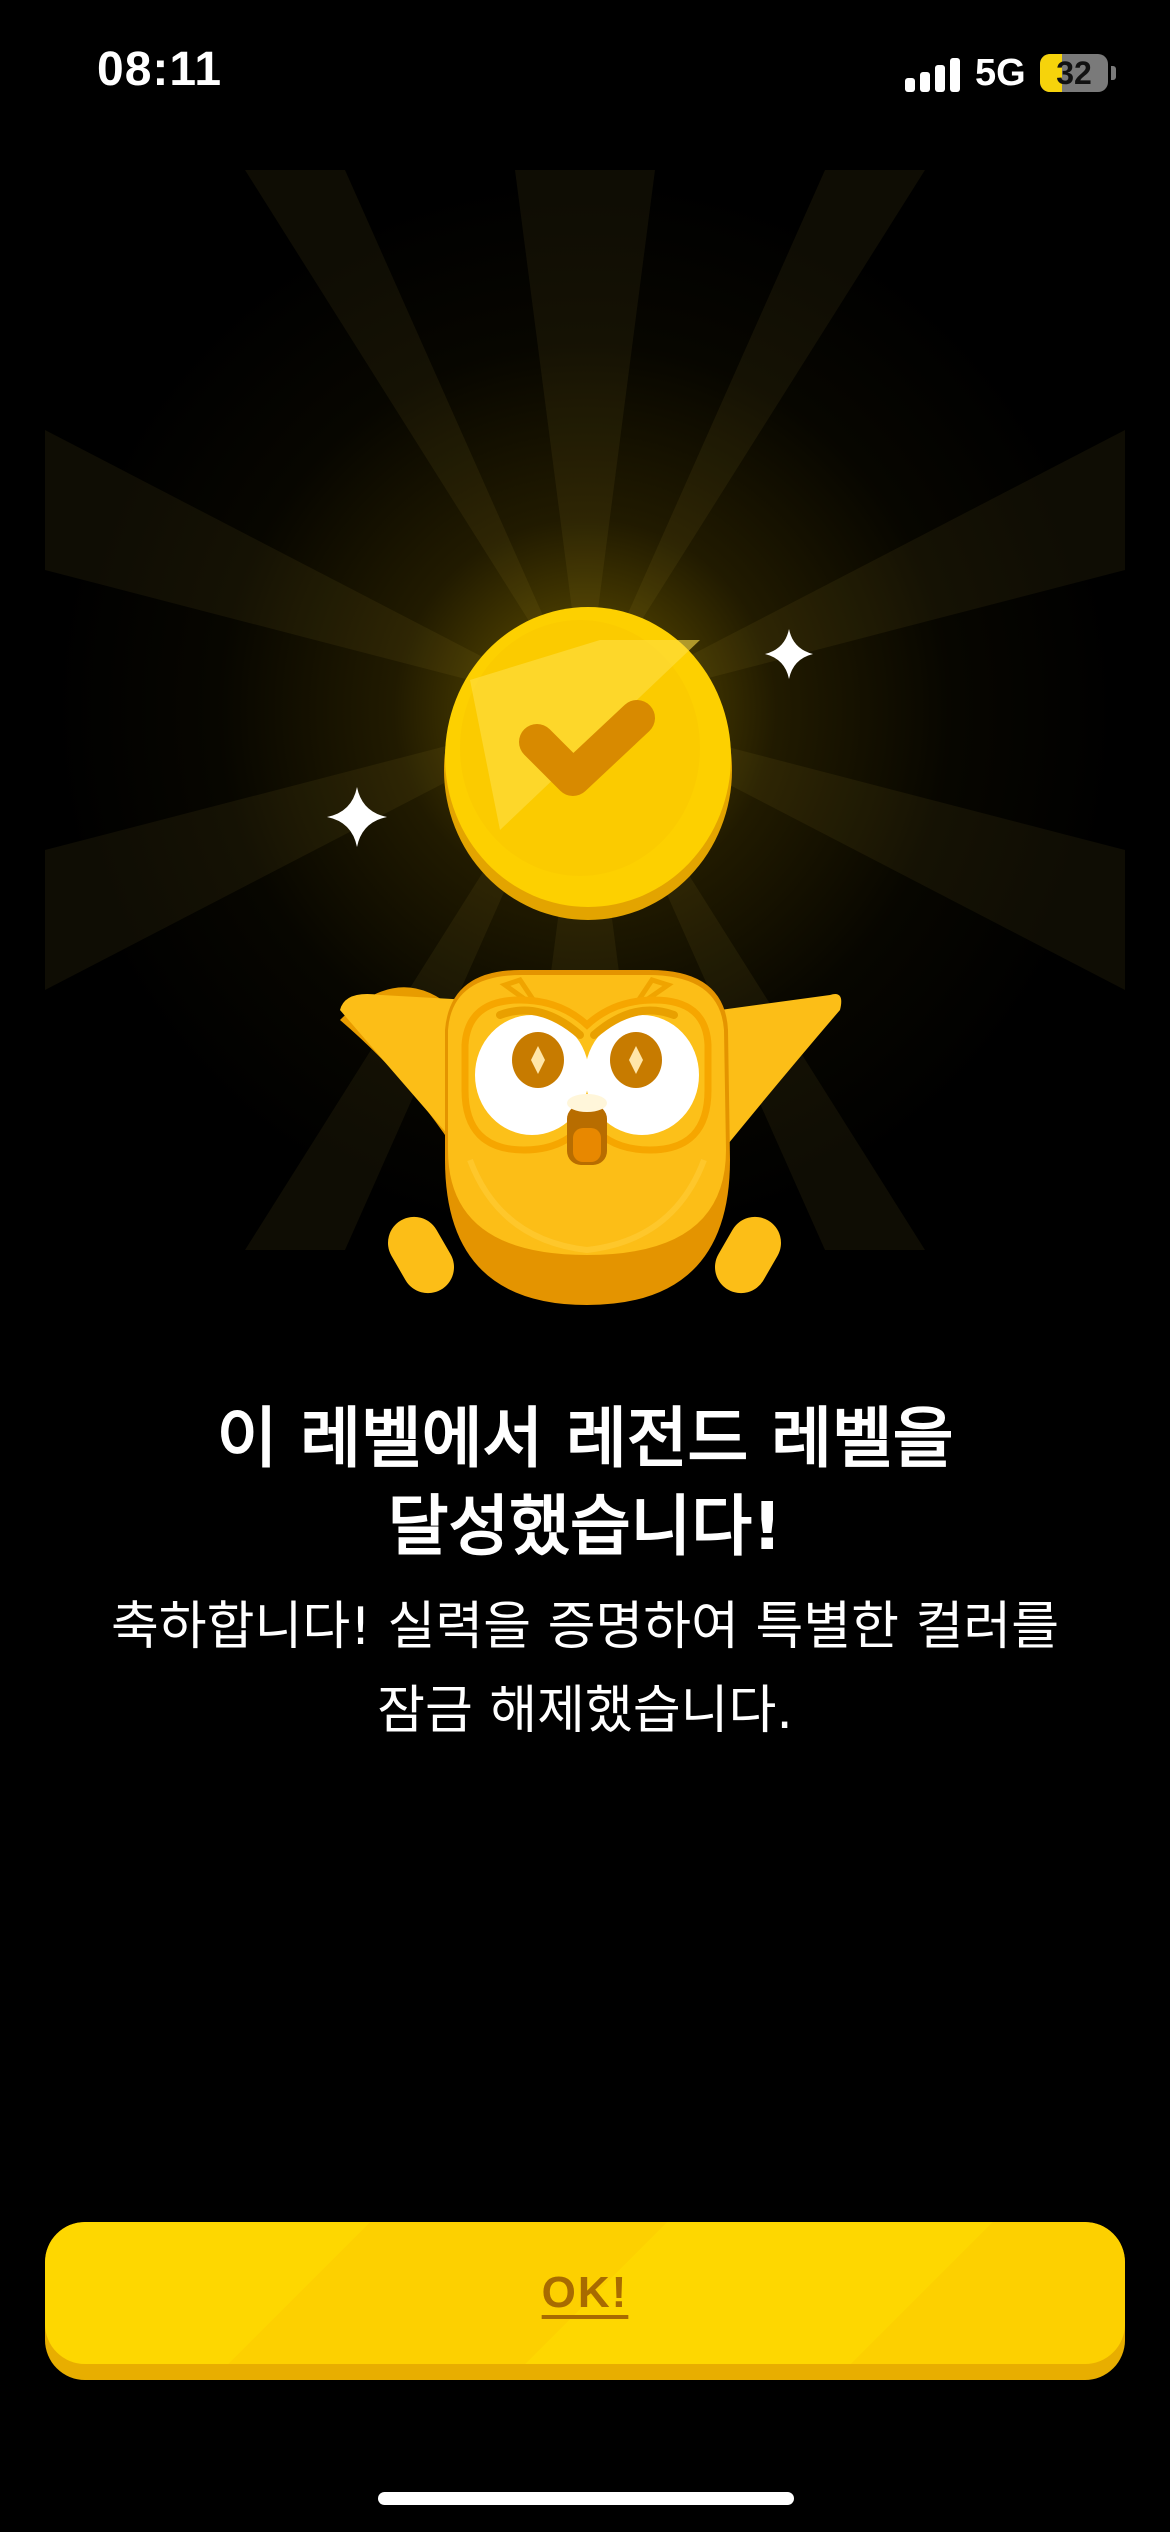 Image resolution: width=1170 pixels, height=2532 pixels. What do you see at coordinates (585, 1627) in the screenshot?
I see `description-line: 축하합니다! 실력을 증명하여 특별한 컬러를` at bounding box center [585, 1627].